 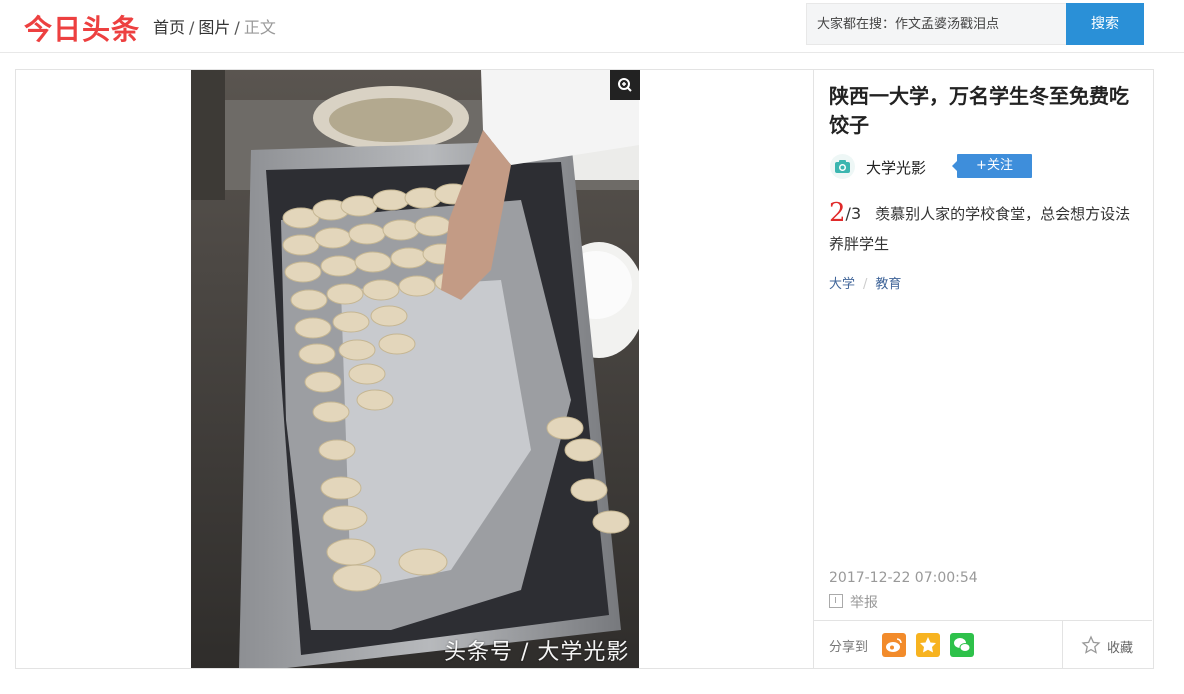 What do you see at coordinates (82, 28) in the screenshot?
I see `site-logo: 今日头条` at bounding box center [82, 28].